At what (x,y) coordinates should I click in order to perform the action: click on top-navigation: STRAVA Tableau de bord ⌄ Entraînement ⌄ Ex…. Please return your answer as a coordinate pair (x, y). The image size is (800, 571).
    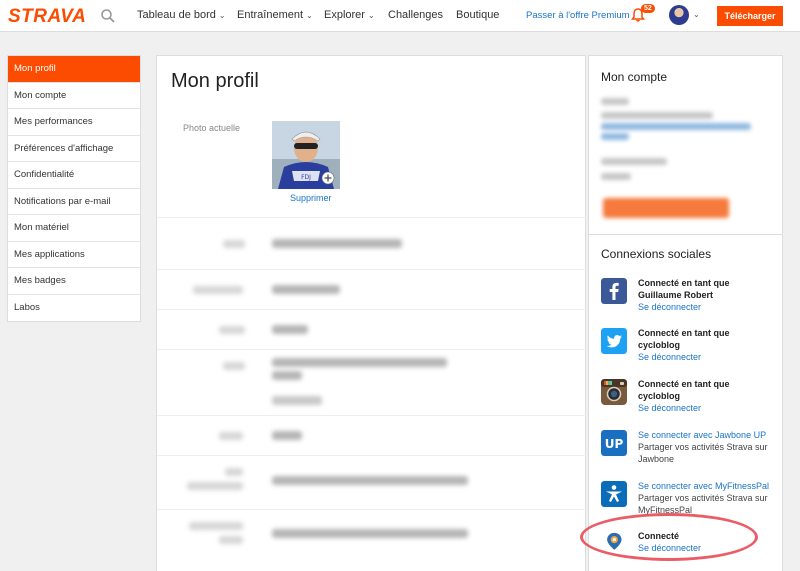
    Looking at the image, I should click on (400, 16).